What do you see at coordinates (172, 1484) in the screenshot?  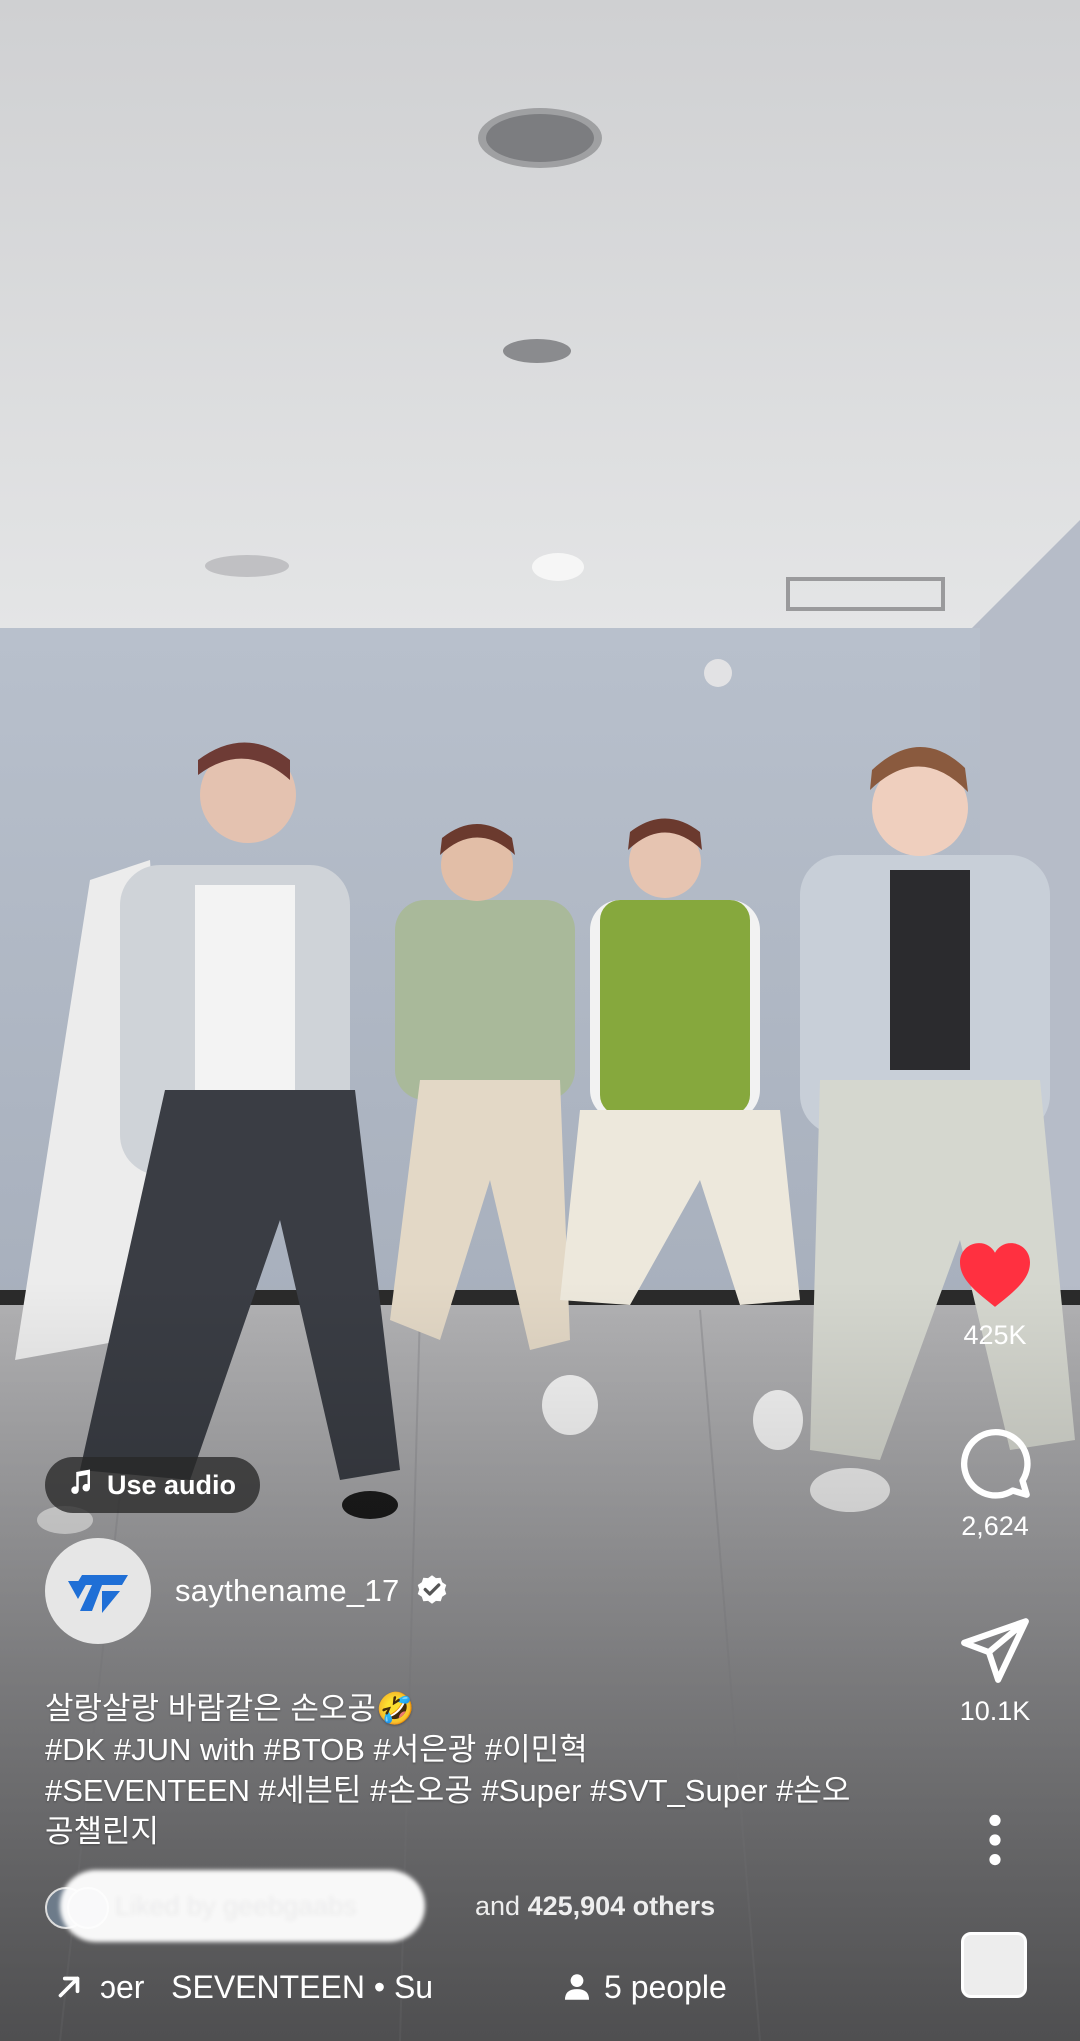 I see `use-audio-label: Use audio` at bounding box center [172, 1484].